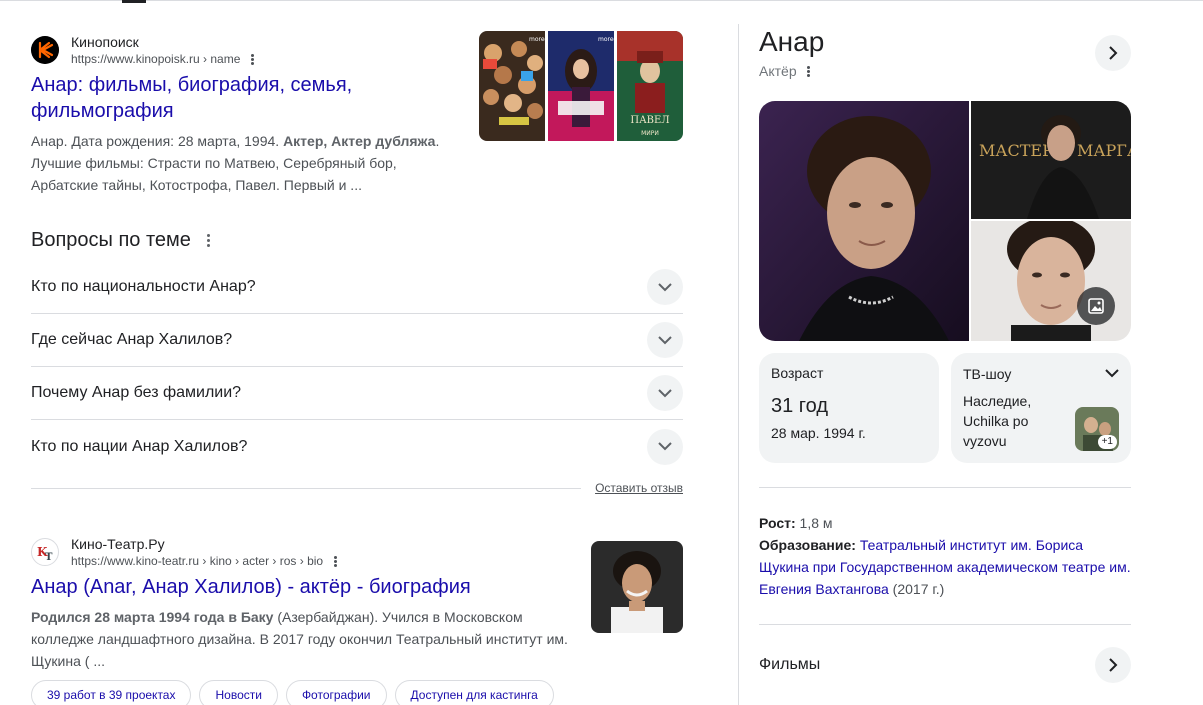 The height and width of the screenshot is (705, 1203). Describe the element at coordinates (824, 589) in the screenshot. I see `education-link: Евгения Вахтангова` at that location.